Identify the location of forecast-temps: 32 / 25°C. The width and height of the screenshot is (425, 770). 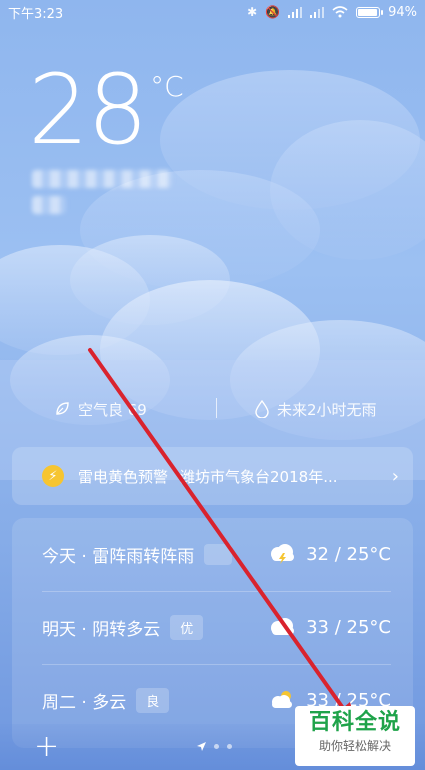
(348, 554).